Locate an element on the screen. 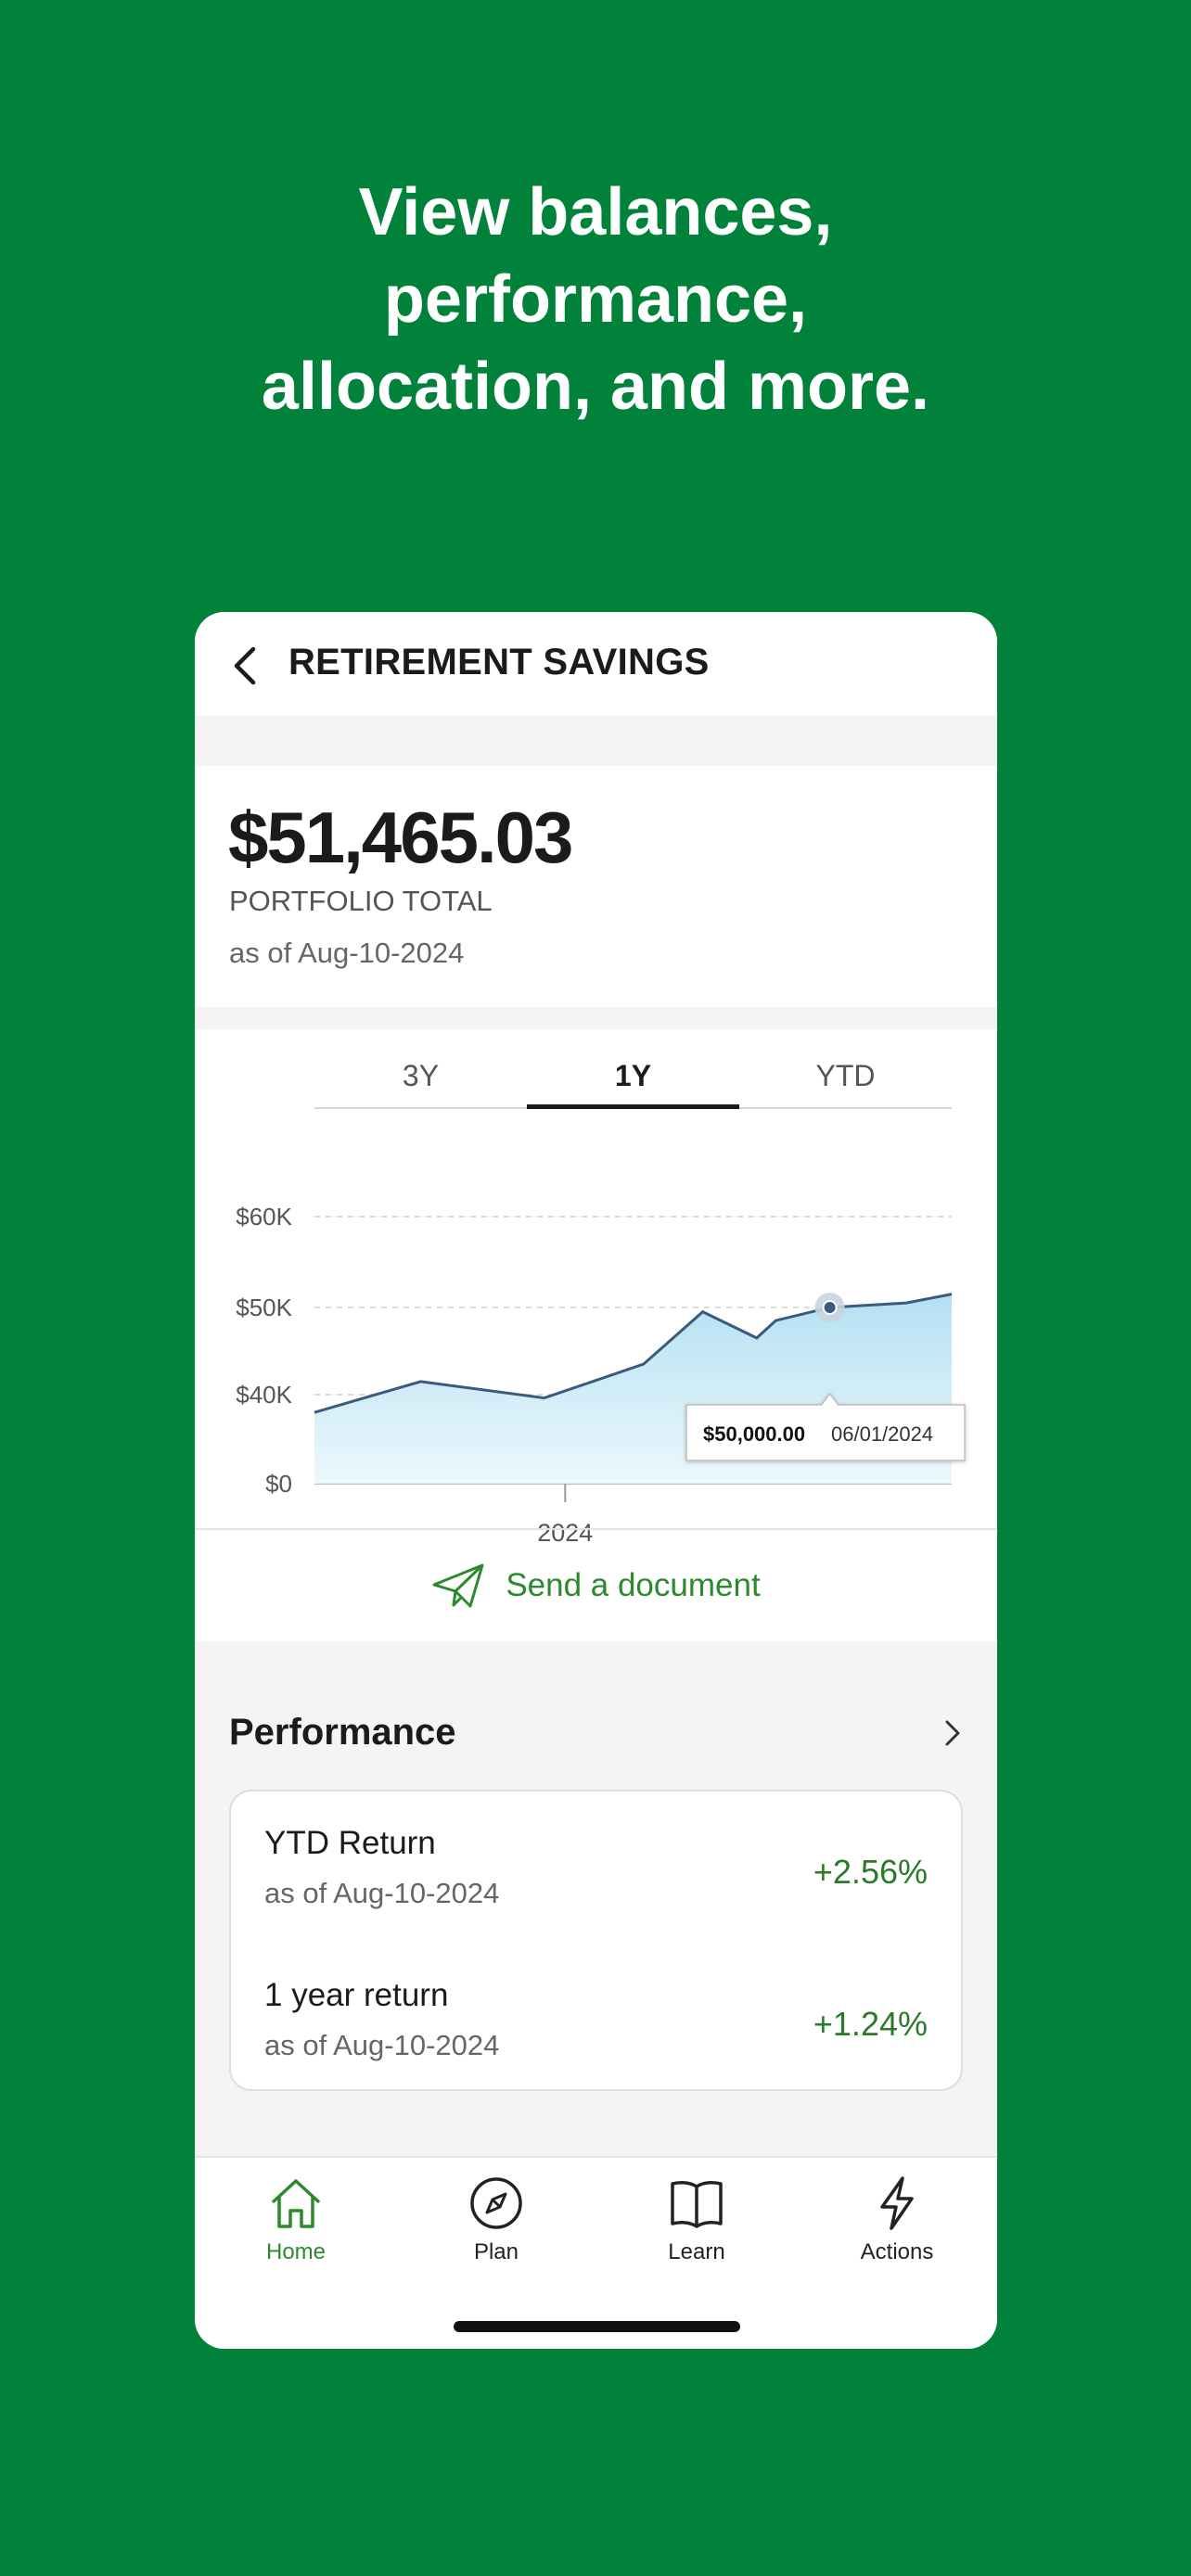 The image size is (1191, 2576). chevron-left-icon is located at coordinates (245, 665).